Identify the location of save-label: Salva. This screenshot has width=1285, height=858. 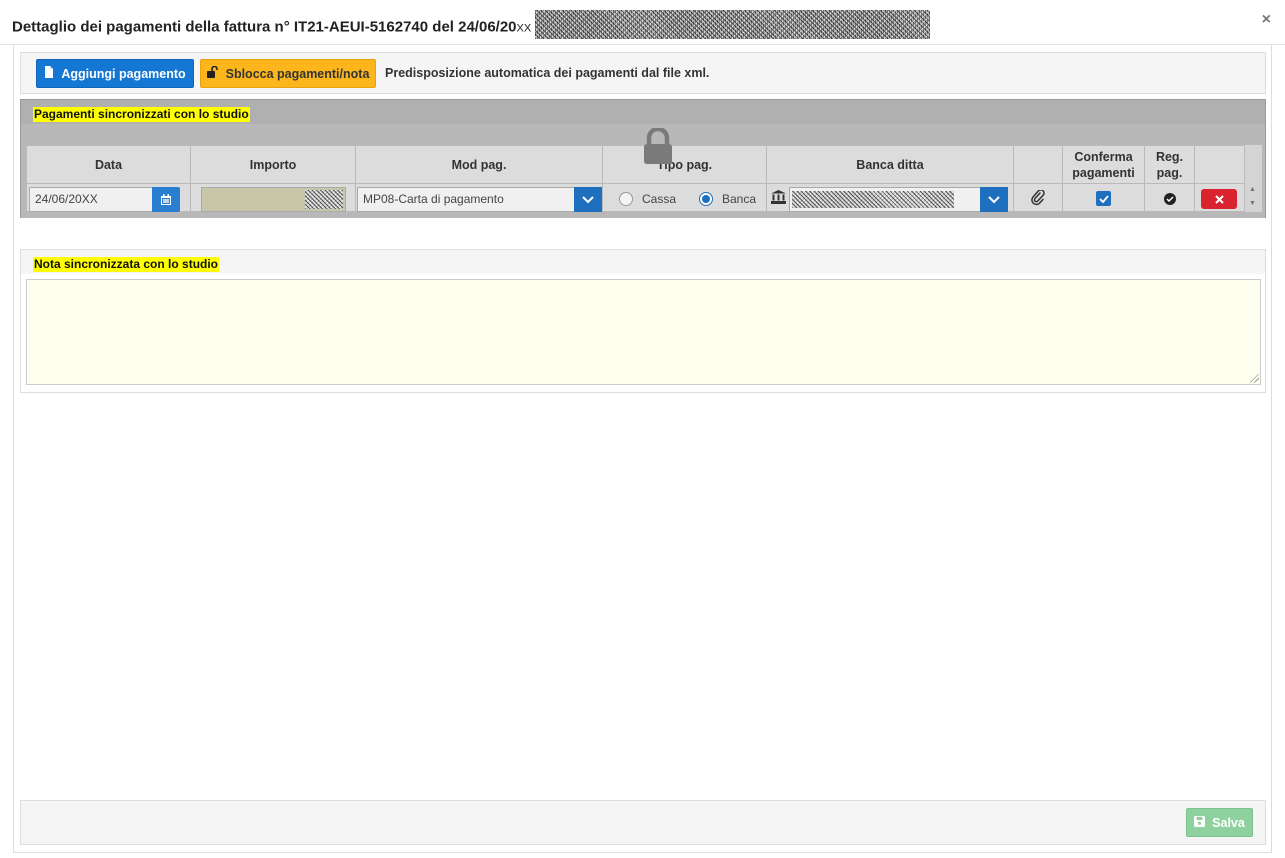
(1228, 822).